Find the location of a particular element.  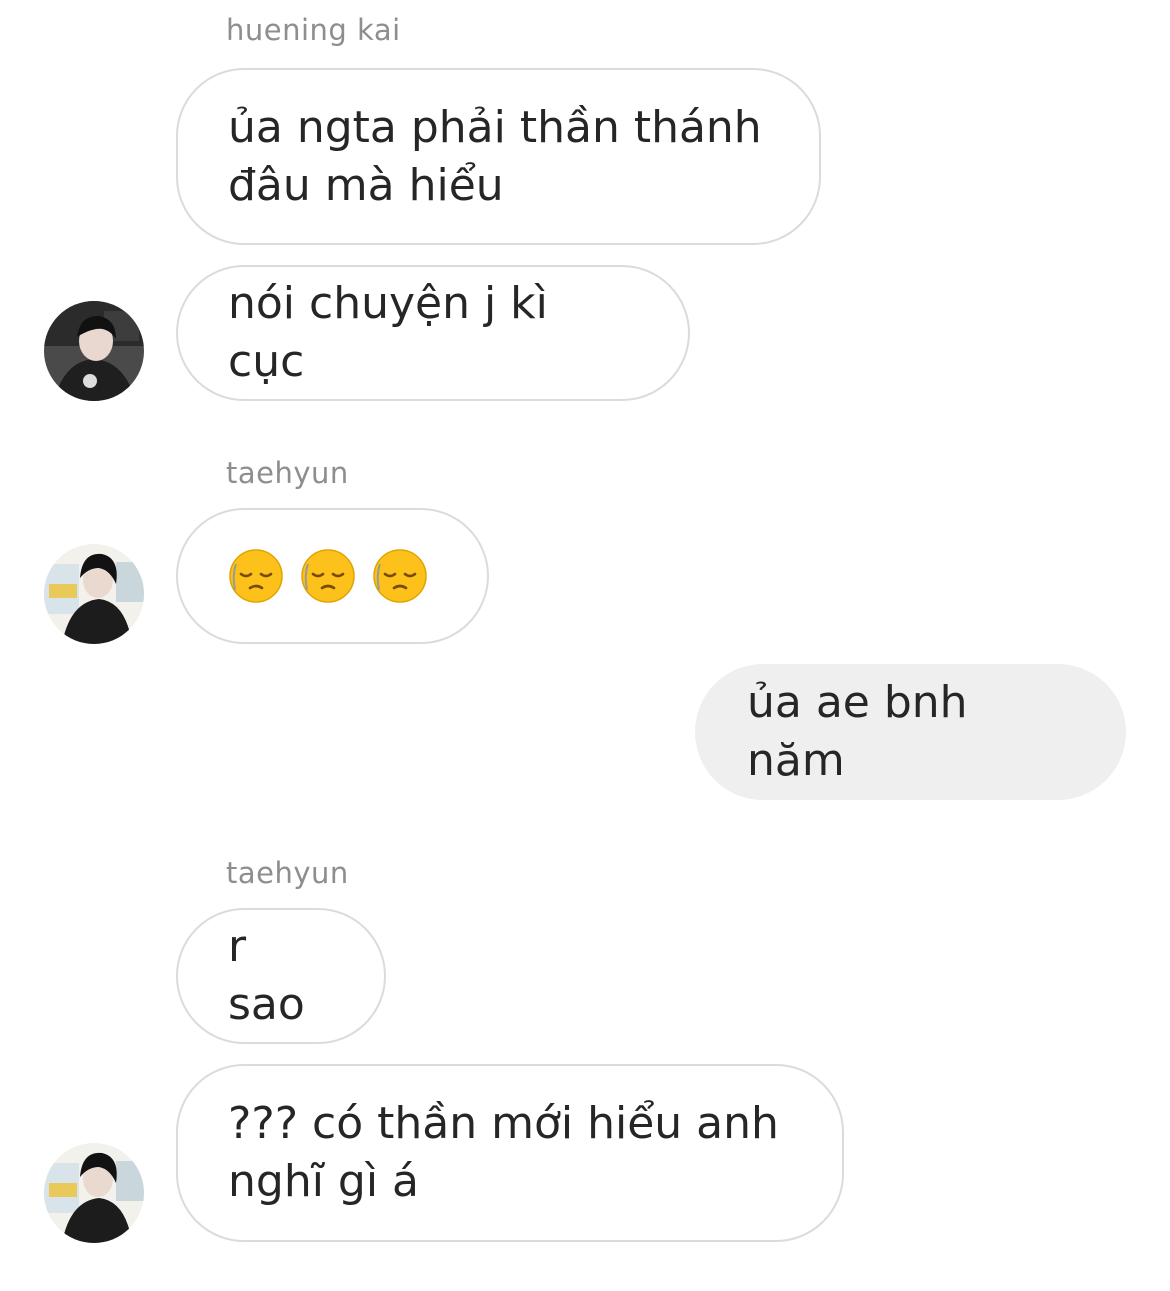

emoji-row is located at coordinates (328, 576).